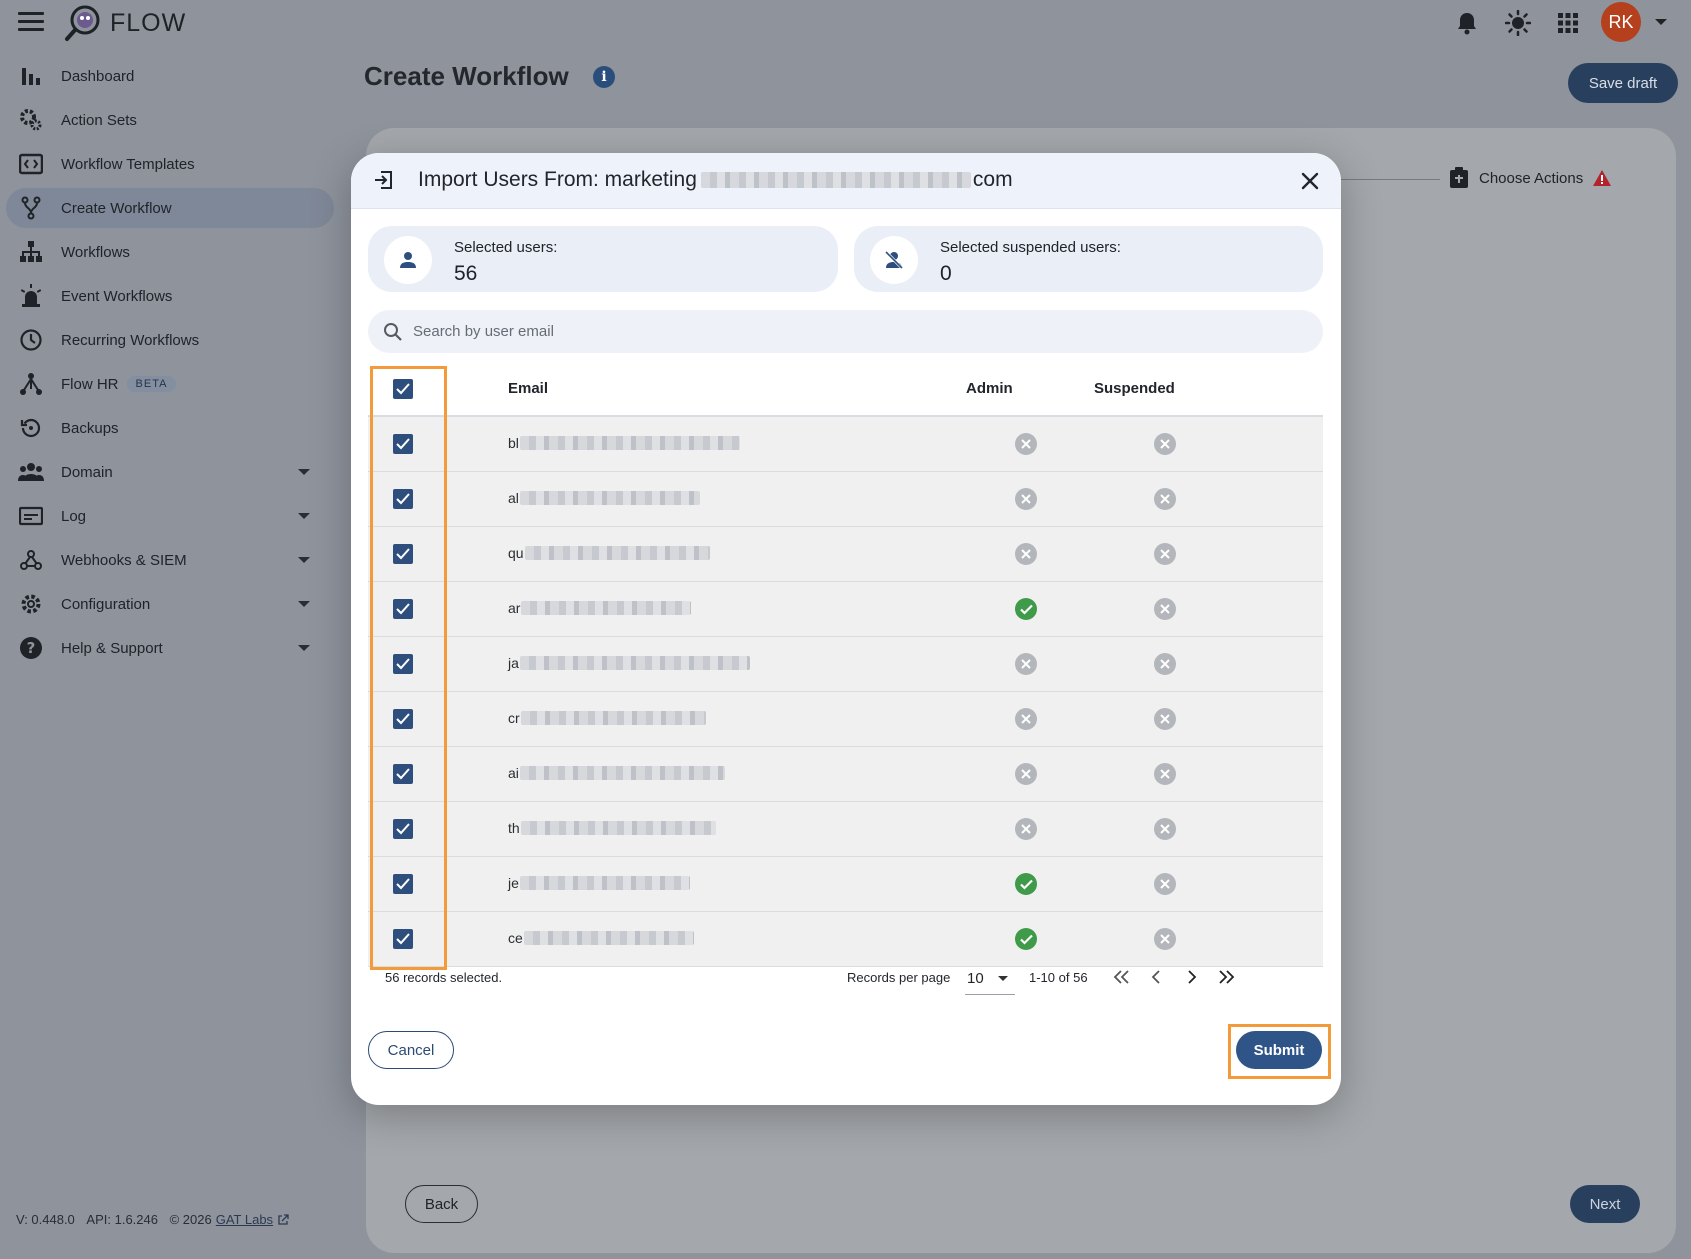 This screenshot has width=1691, height=1259. What do you see at coordinates (170, 252) in the screenshot?
I see `sidebar-item-workflows: Workflows` at bounding box center [170, 252].